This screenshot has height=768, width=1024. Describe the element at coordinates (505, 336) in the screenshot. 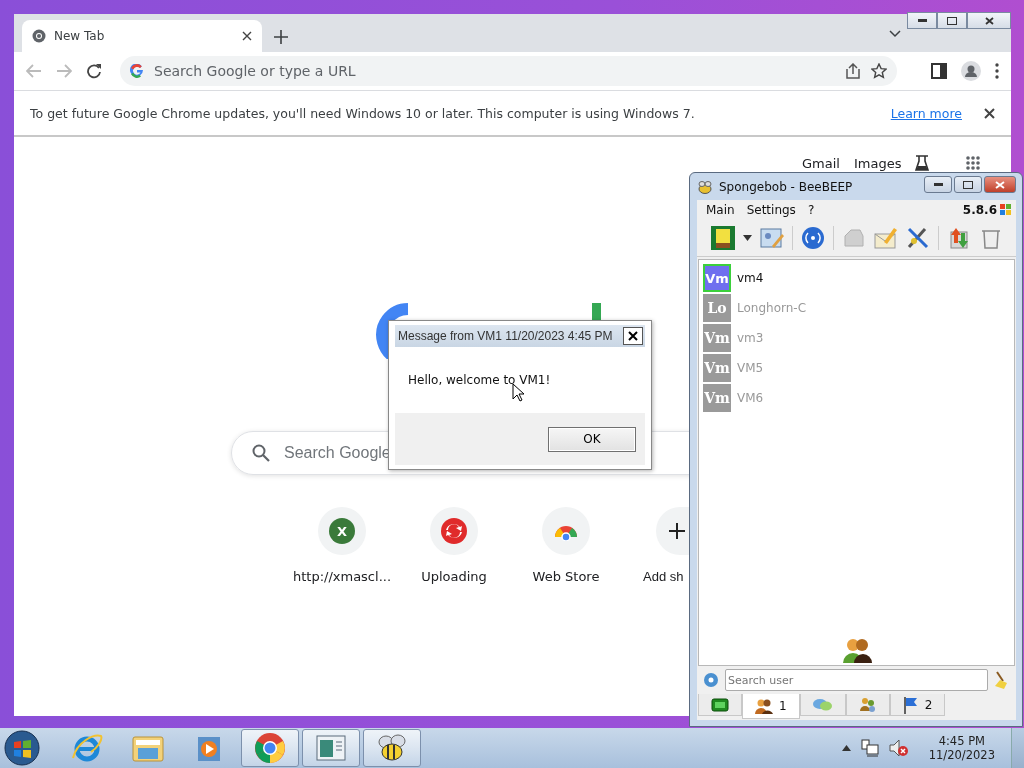

I see `dialog-title: Message from VM1 11/20/2023 4:45 PM` at that location.